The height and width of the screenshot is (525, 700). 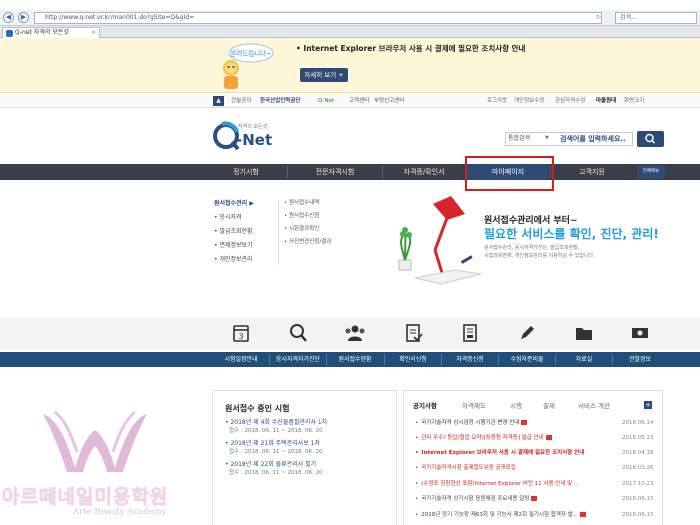 I want to click on search-category-select: 통합검색, so click(x=519, y=139).